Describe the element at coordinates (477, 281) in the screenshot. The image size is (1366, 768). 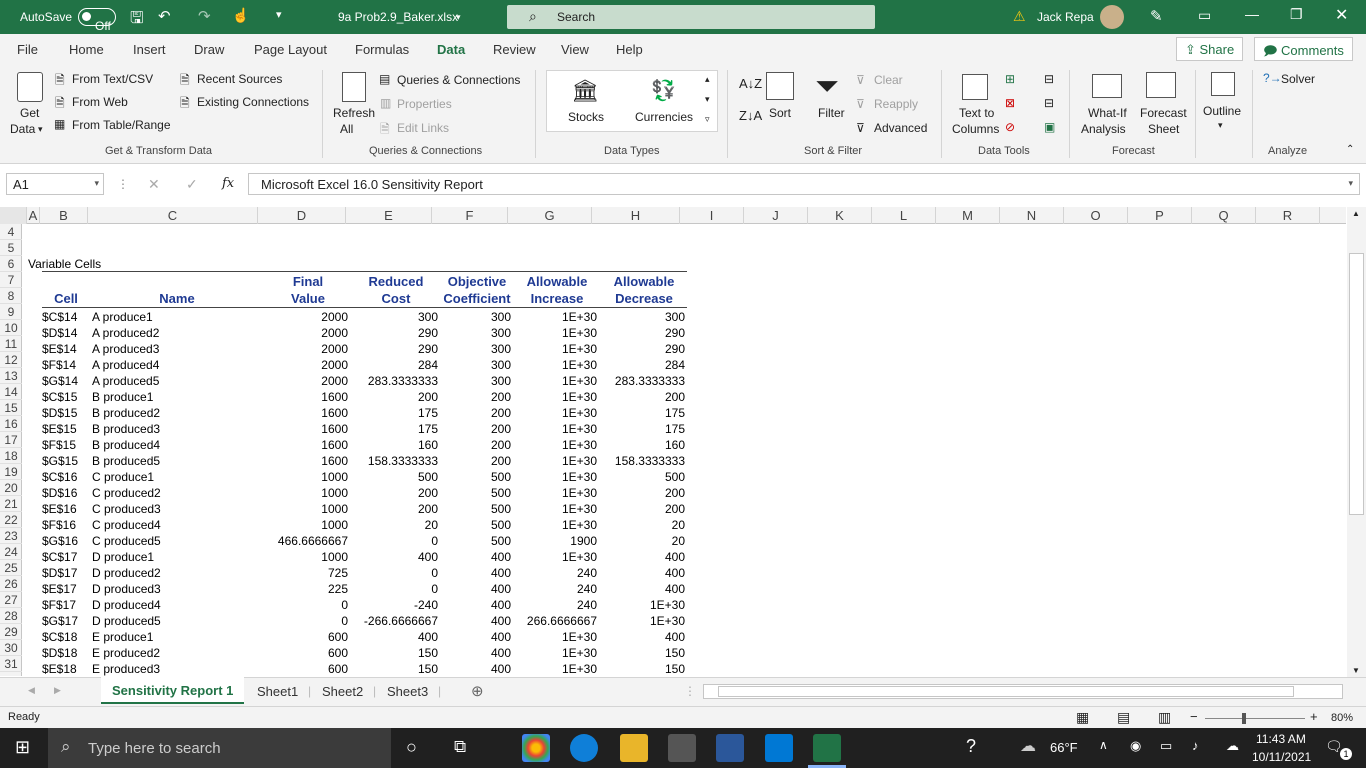
I see `header-objective: Objective` at that location.